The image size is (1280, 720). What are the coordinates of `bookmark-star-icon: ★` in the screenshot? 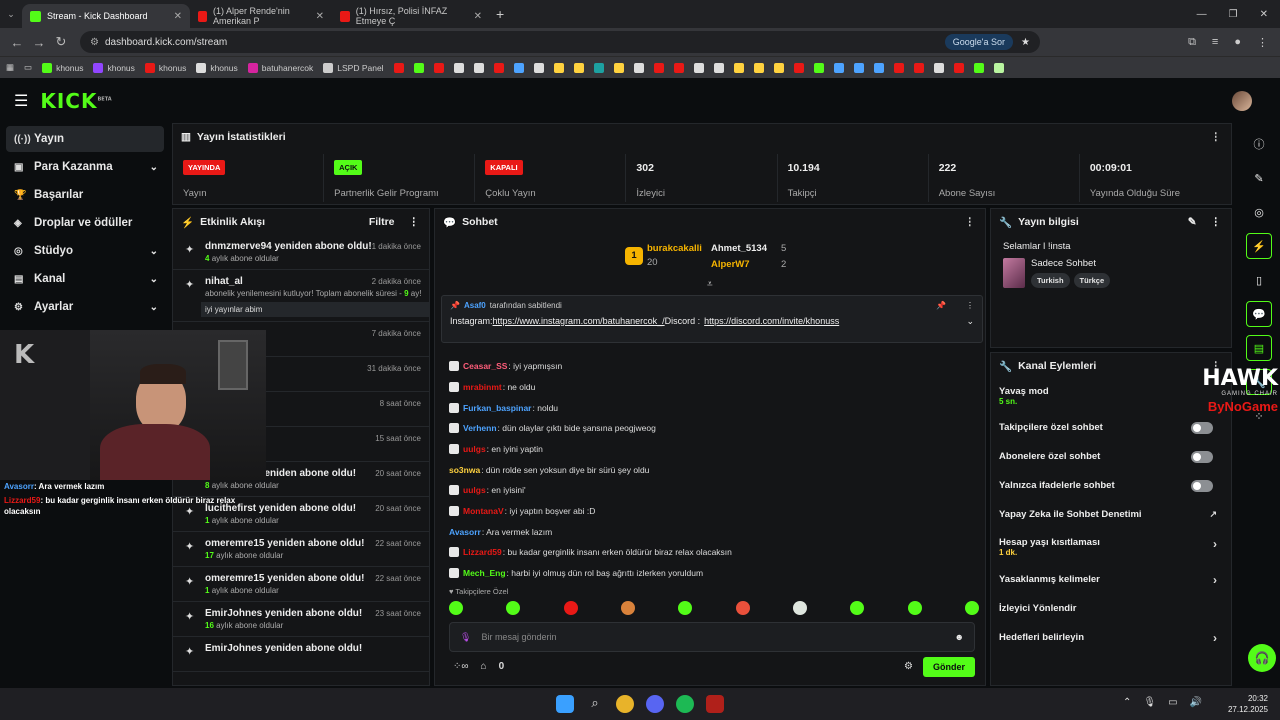 It's located at (1025, 42).